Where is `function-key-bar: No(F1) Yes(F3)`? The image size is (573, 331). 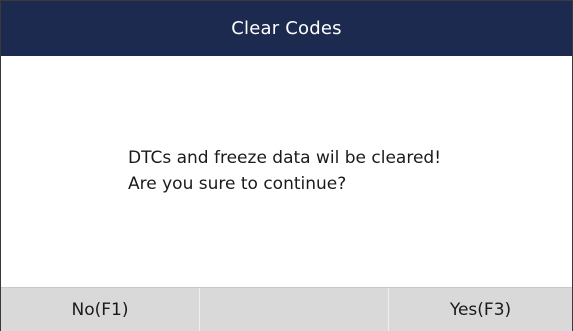
function-key-bar: No(F1) Yes(F3) is located at coordinates (286, 309).